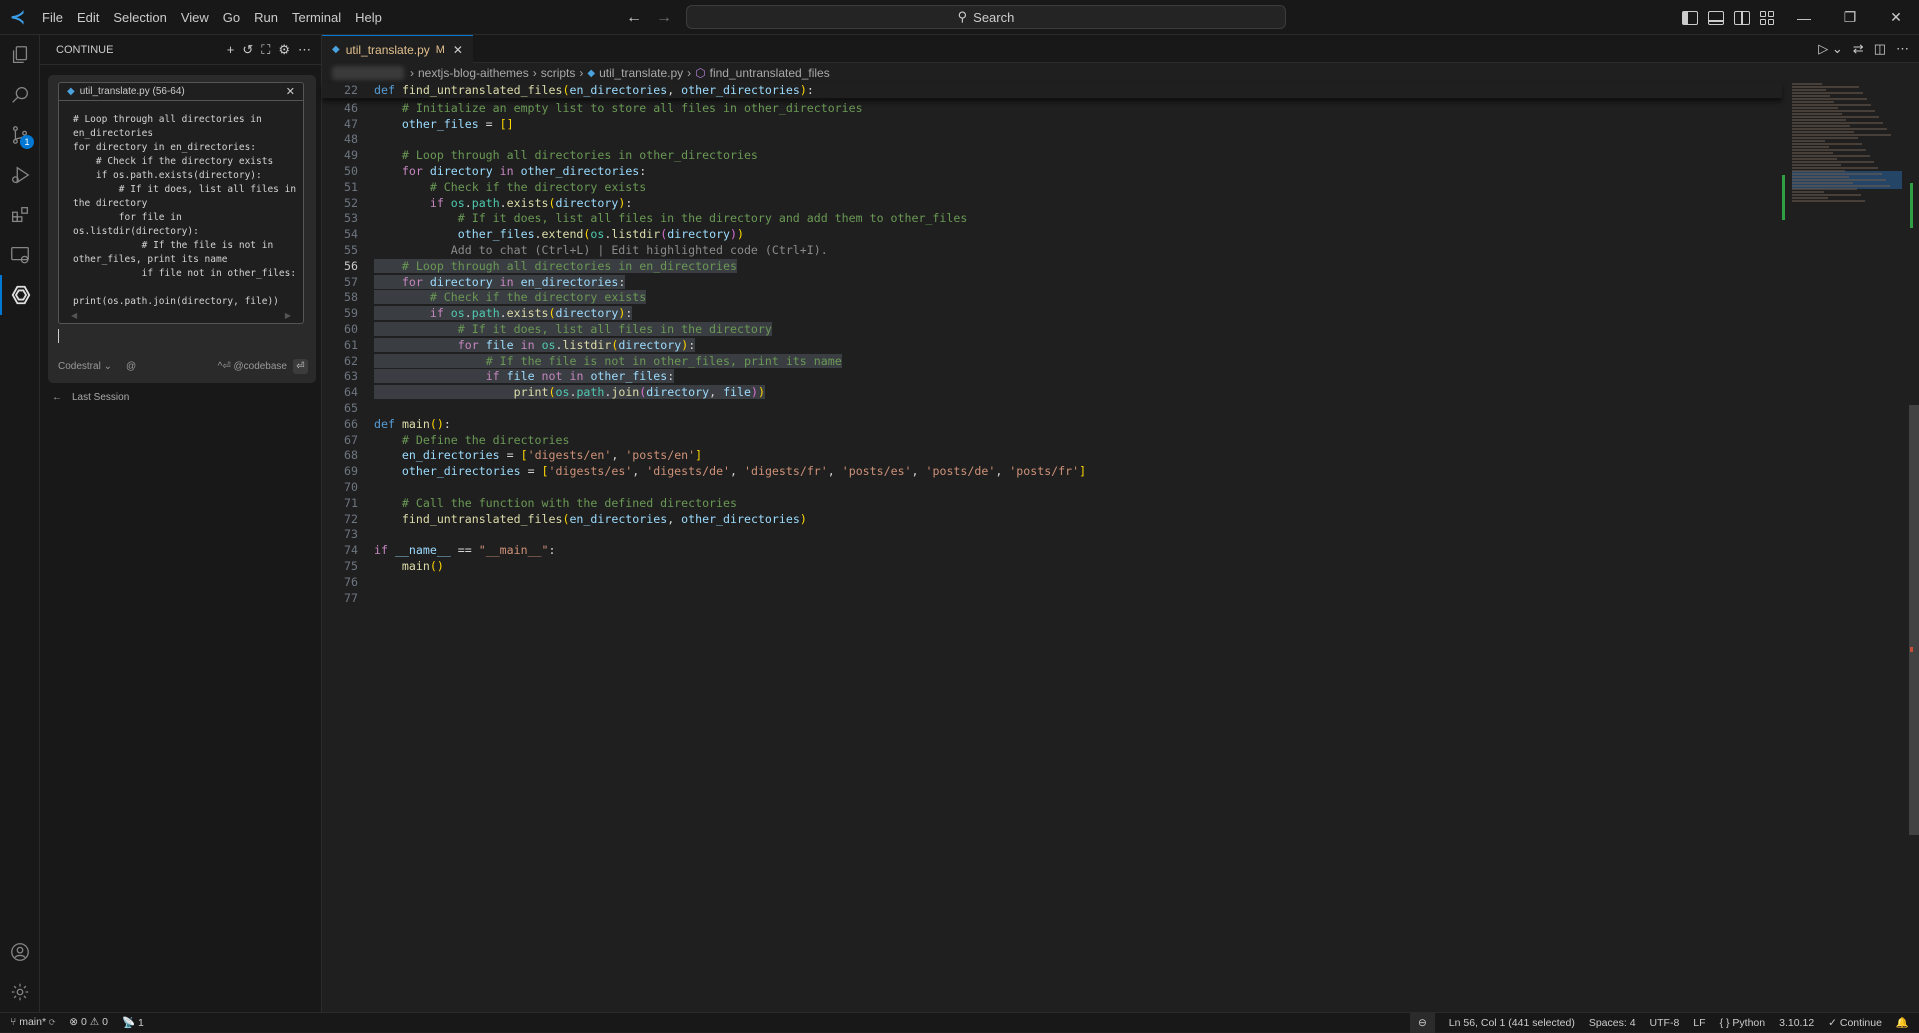  Describe the element at coordinates (1848, 153) in the screenshot. I see `minimap` at that location.